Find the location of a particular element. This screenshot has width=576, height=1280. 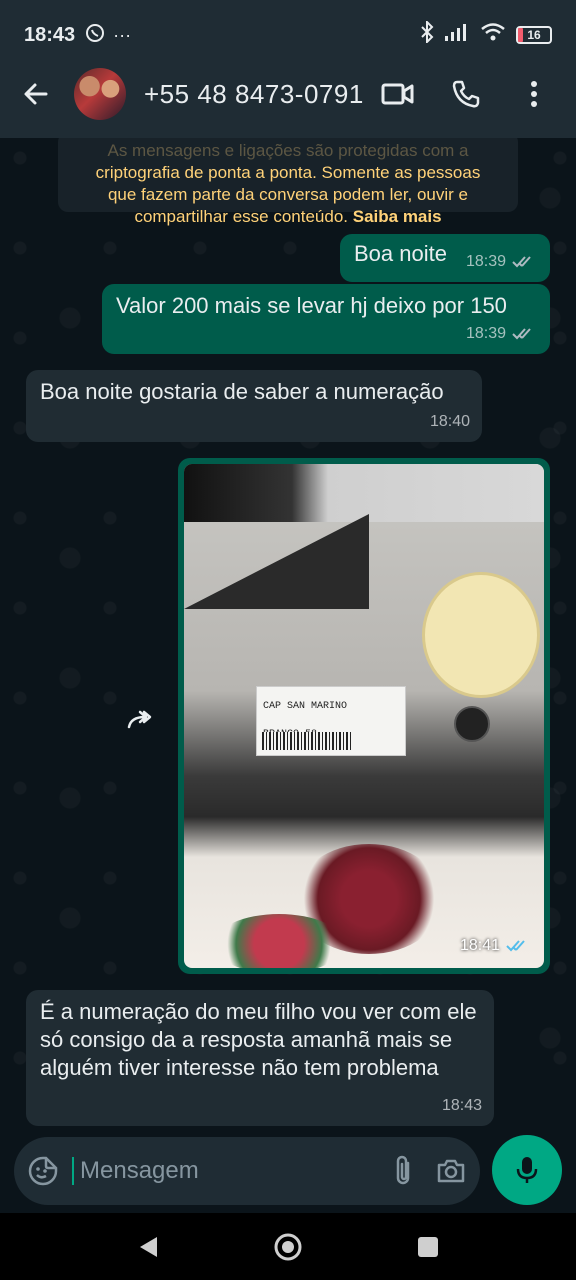

message-text: Valor 200 mais se levar hj deixo por 150 is located at coordinates (311, 305).